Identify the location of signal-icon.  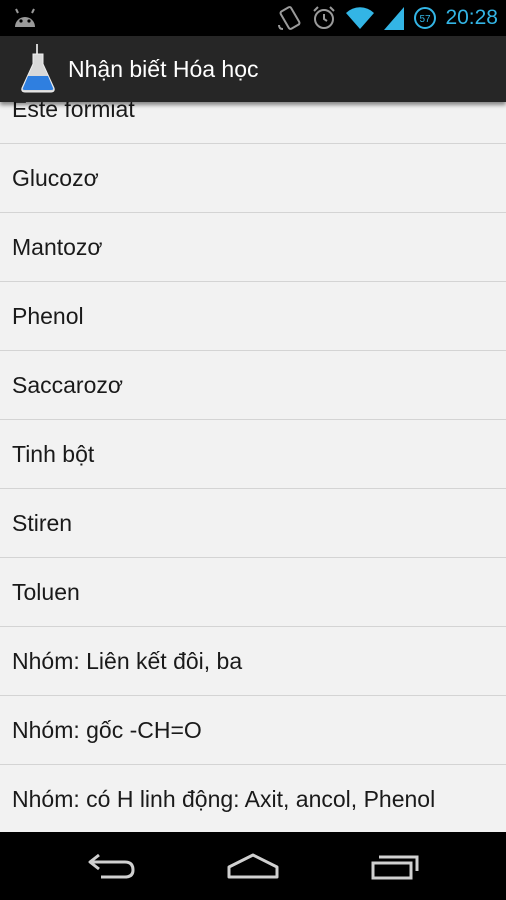
(394, 18).